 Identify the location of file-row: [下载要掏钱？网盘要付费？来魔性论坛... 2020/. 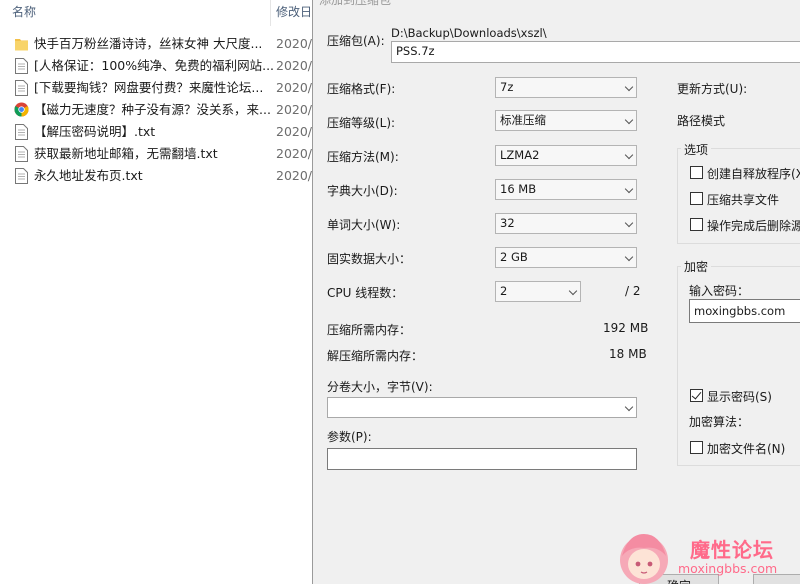
(156, 88).